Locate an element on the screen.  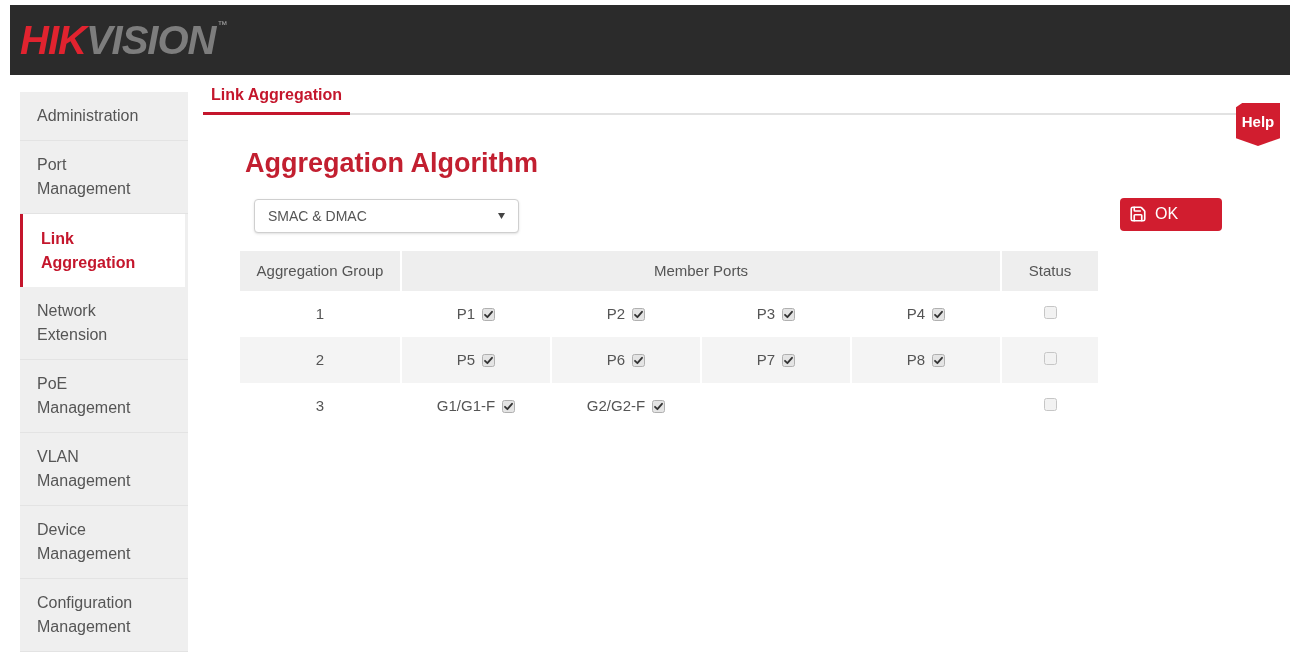
sidebar-item: Administration is located at coordinates (104, 116).